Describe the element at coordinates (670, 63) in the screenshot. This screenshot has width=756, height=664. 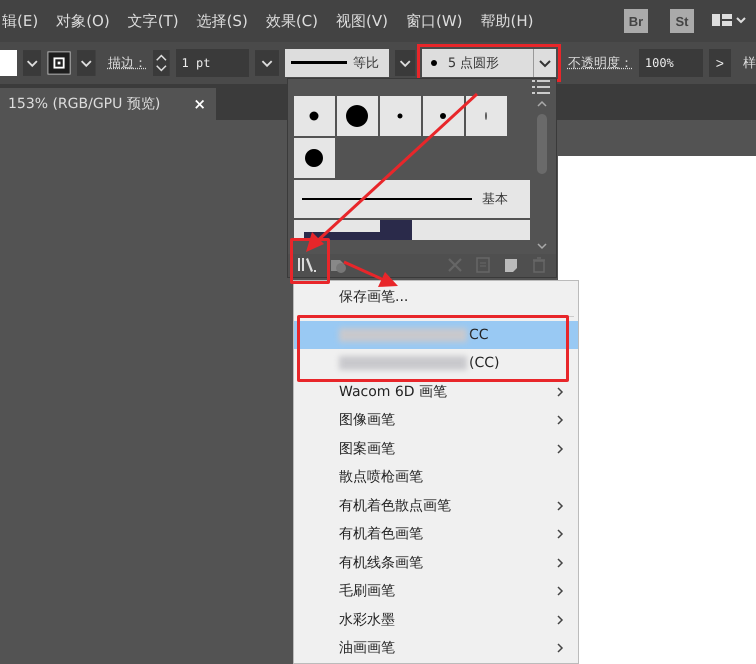
I see `opacity-field: 100%` at that location.